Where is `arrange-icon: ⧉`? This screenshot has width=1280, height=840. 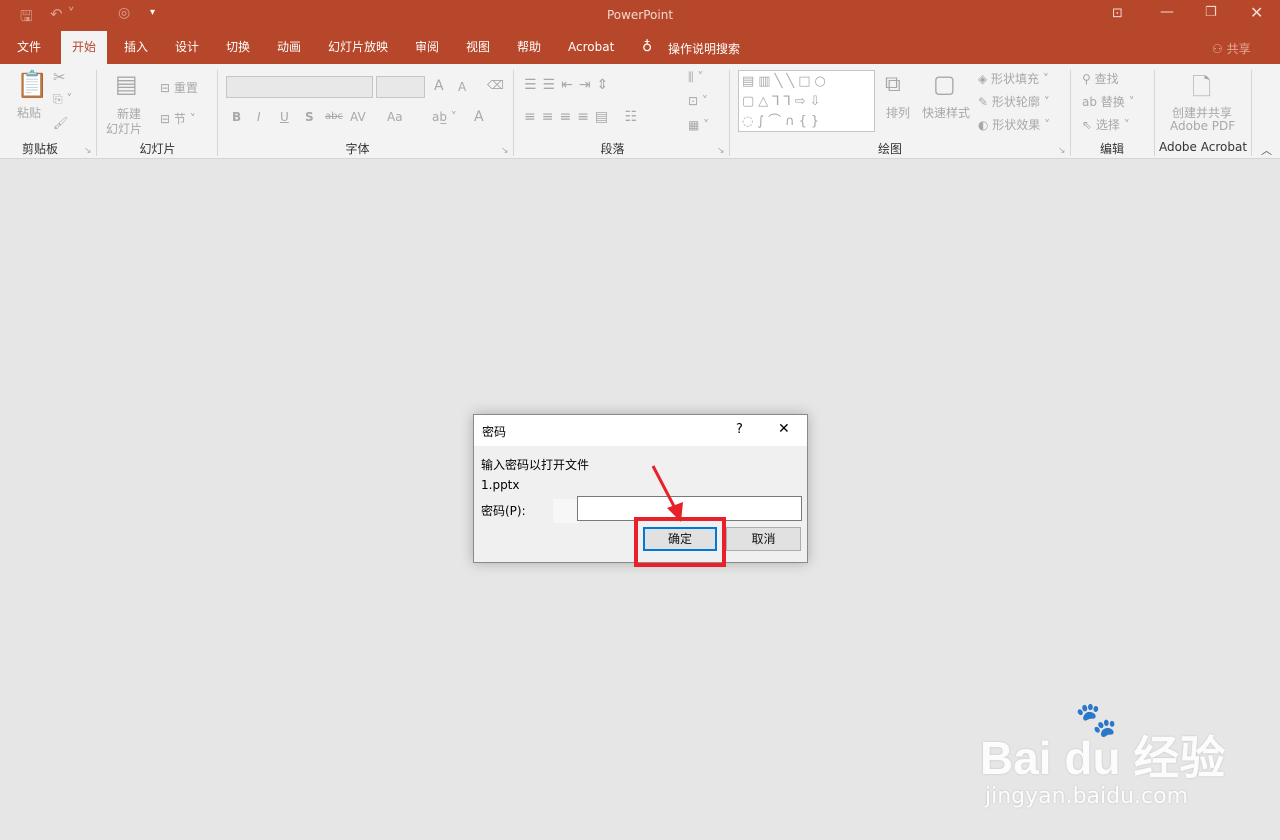 arrange-icon: ⧉ is located at coordinates (893, 84).